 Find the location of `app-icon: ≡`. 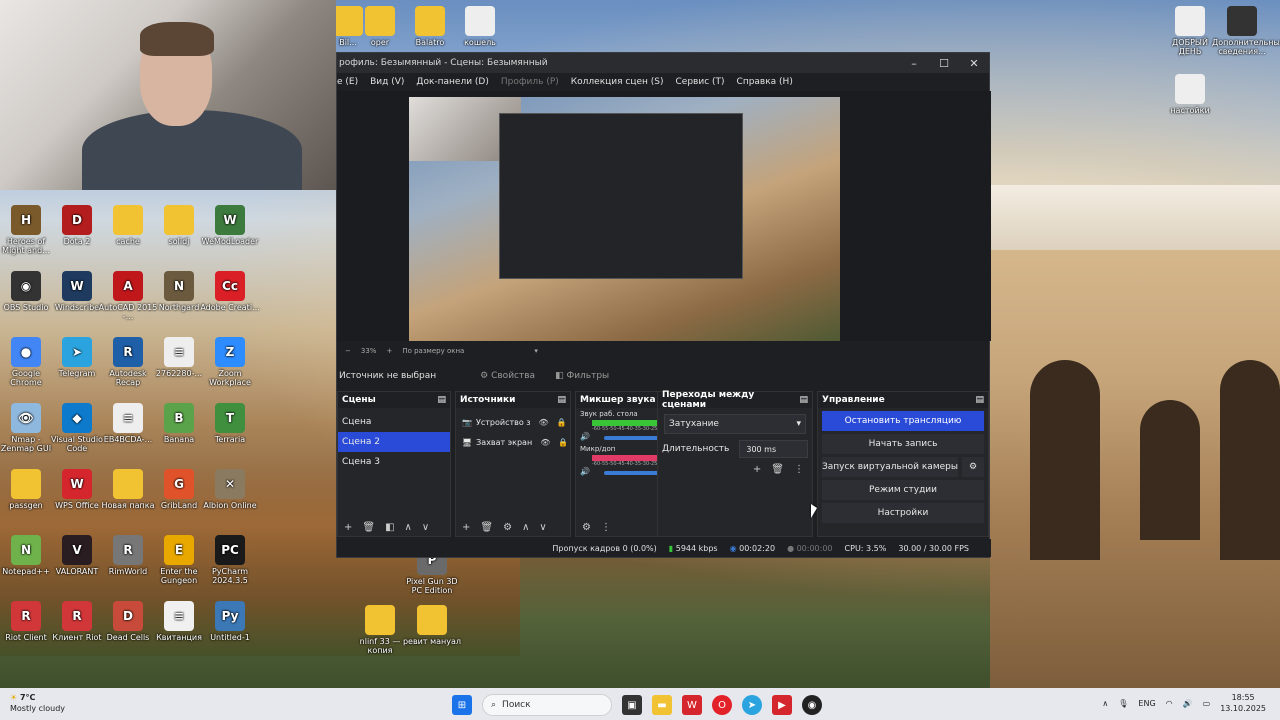

app-icon: ≡ is located at coordinates (128, 418).